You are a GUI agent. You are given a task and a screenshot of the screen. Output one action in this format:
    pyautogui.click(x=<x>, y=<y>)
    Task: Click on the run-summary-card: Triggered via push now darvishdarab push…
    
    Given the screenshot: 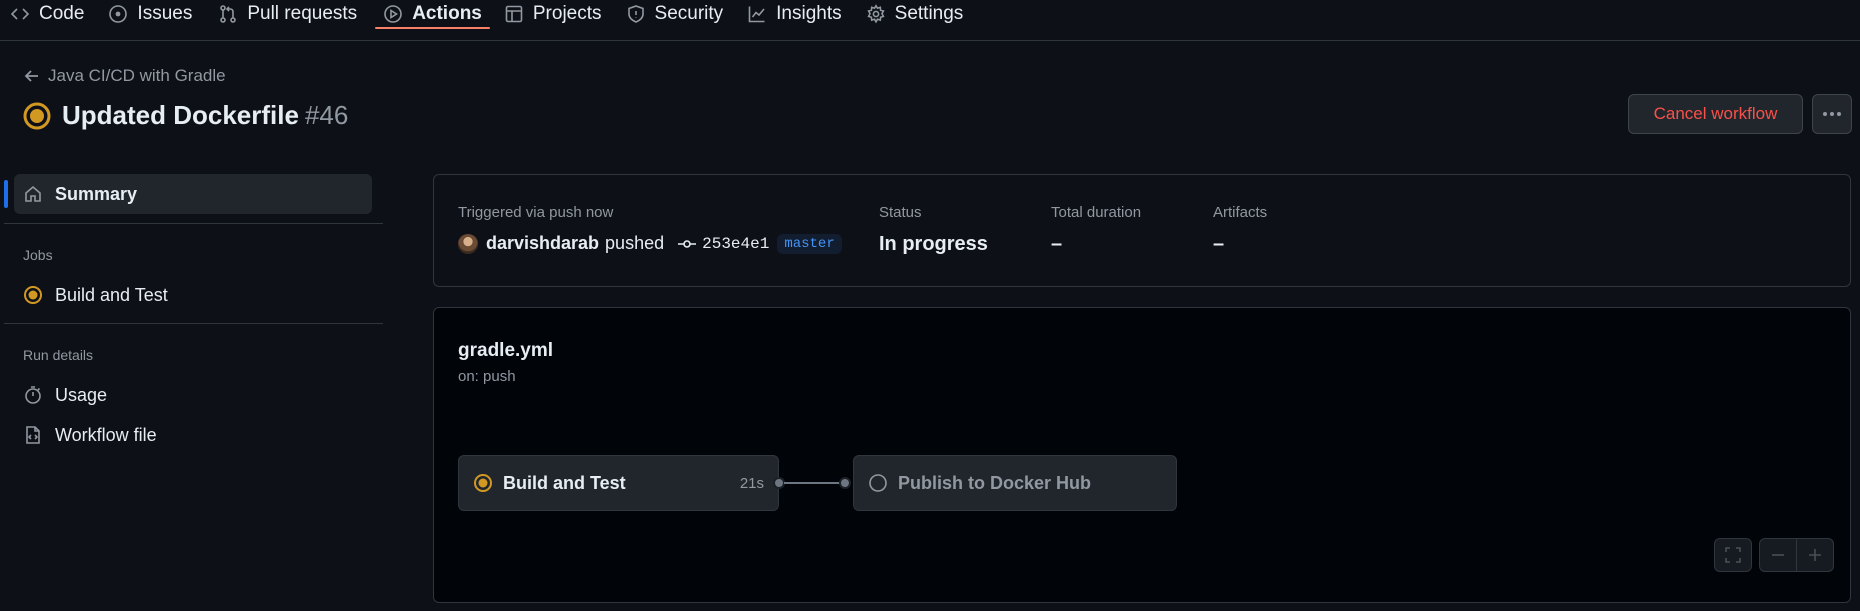 What is the action you would take?
    pyautogui.click(x=1142, y=230)
    